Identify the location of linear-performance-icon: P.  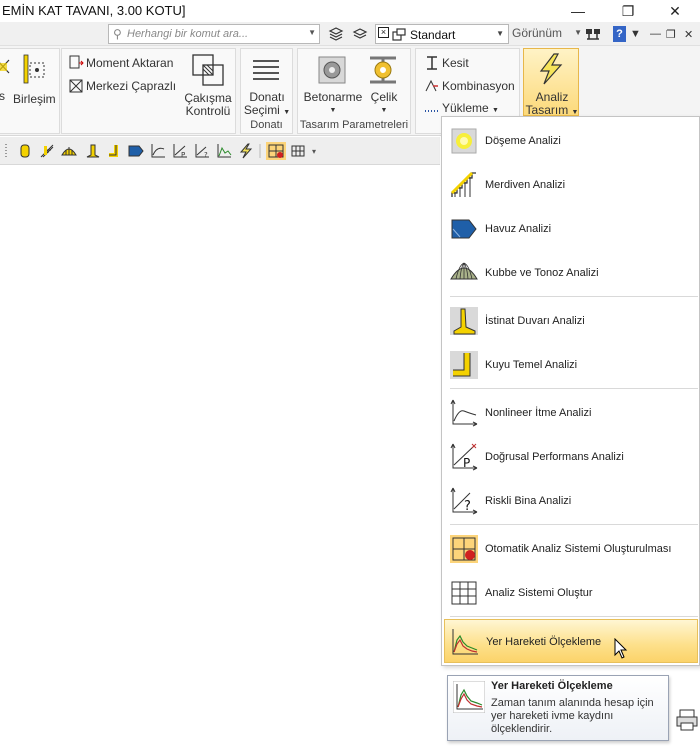
(464, 457).